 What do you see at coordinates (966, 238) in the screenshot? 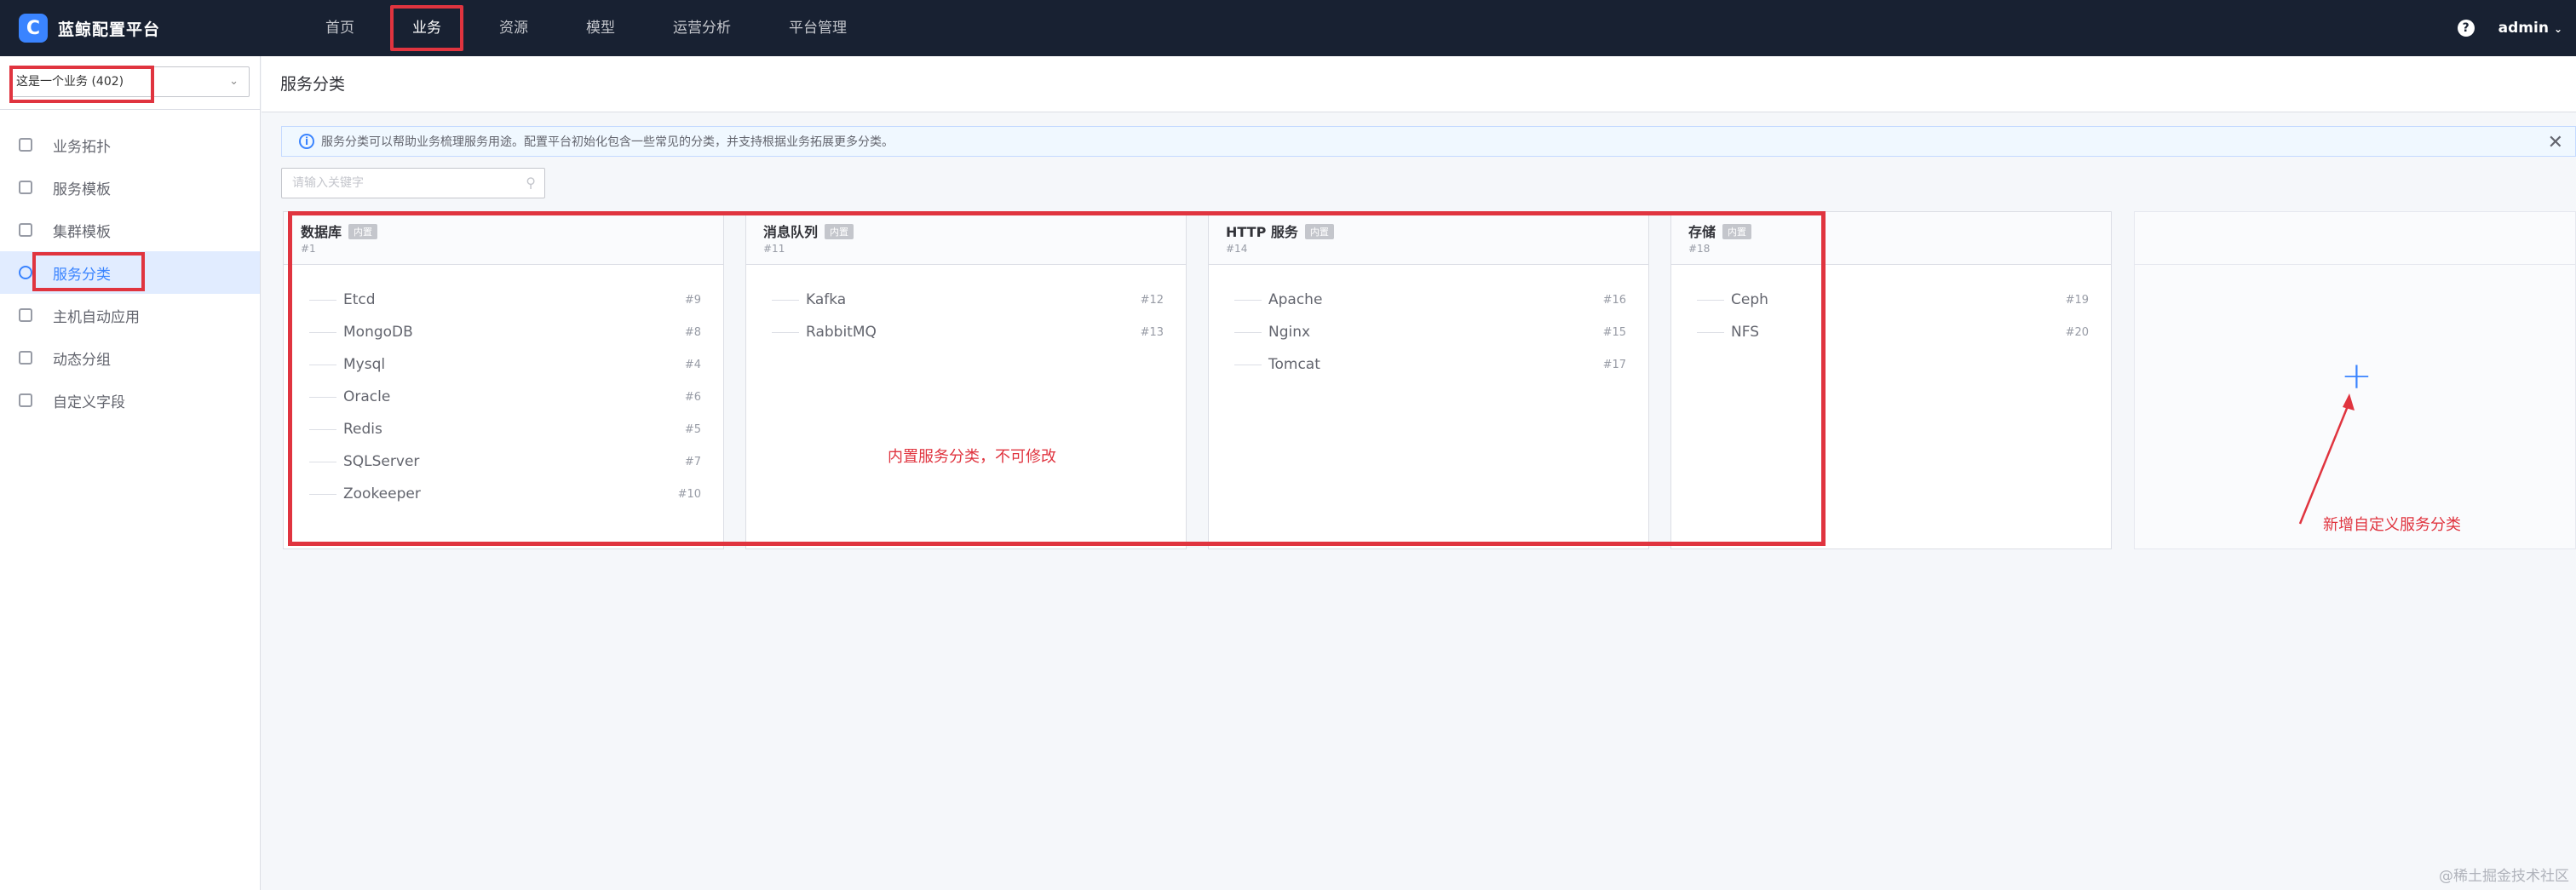
I see `category-card-header: 消息队列 内置 #11` at bounding box center [966, 238].